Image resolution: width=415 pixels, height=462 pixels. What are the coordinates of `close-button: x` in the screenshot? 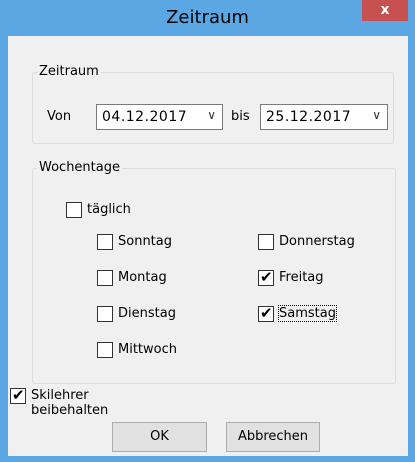 It's located at (385, 10).